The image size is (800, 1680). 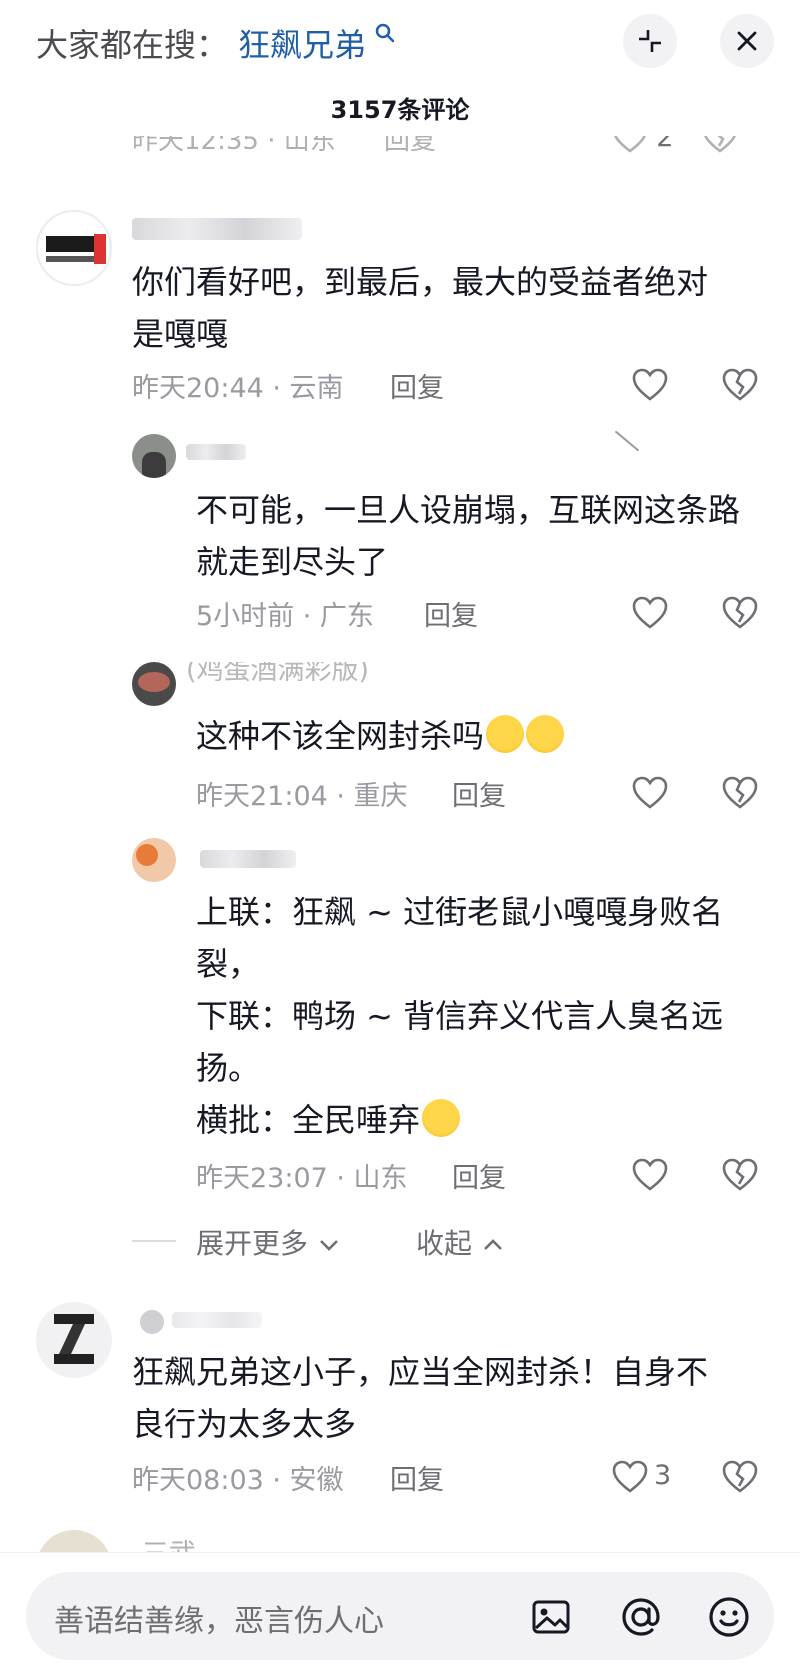 What do you see at coordinates (219, 1621) in the screenshot?
I see `comment-input-placeholder: 善语结善缘，恶言伤人心` at bounding box center [219, 1621].